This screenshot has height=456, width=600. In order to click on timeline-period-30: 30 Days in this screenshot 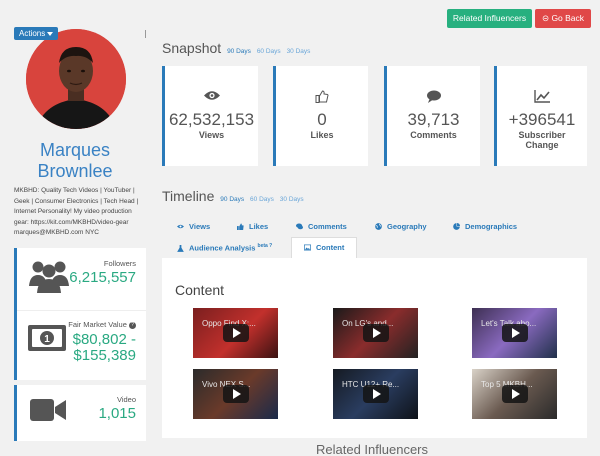, I will do `click(292, 199)`.